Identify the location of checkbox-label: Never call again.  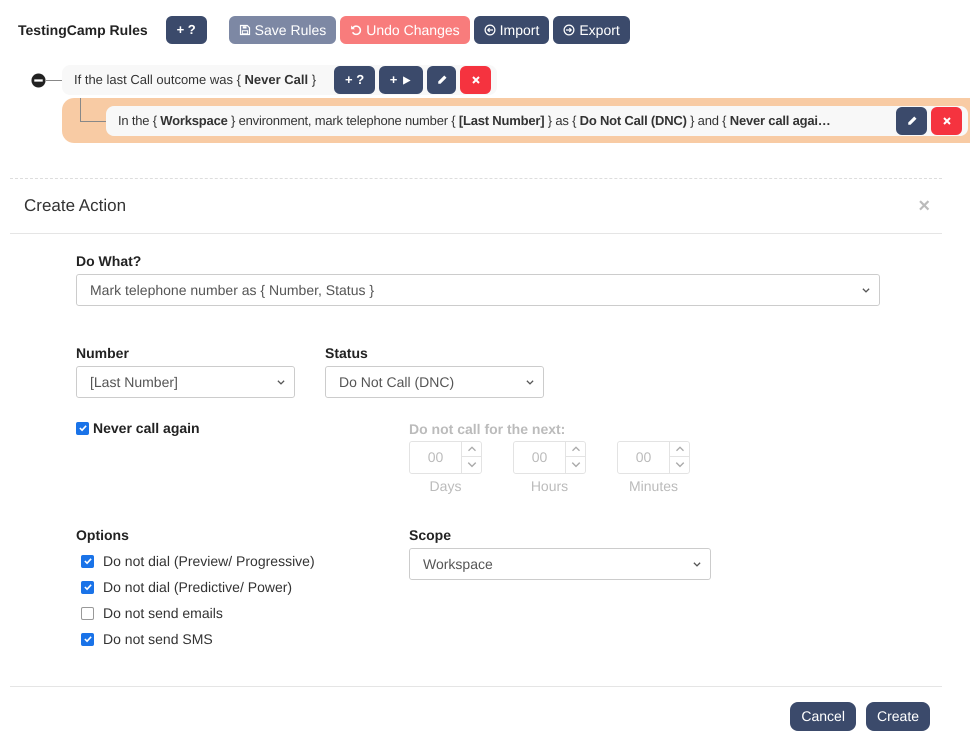
(146, 428).